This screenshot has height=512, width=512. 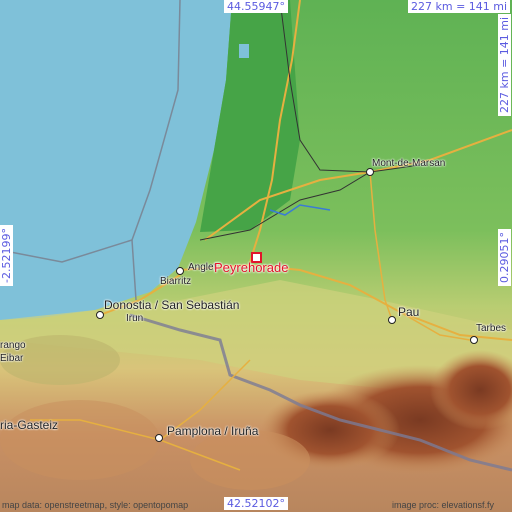 I want to click on place-label-tarbes: Tarbes, so click(x=491, y=328).